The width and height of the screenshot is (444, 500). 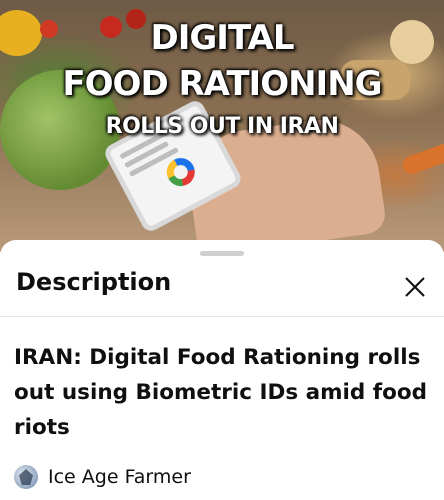 What do you see at coordinates (26, 477) in the screenshot?
I see `channel-avatar-icon` at bounding box center [26, 477].